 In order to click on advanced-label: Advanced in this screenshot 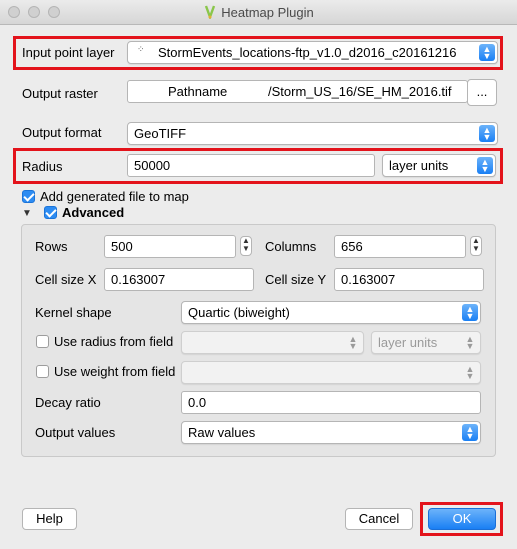, I will do `click(93, 212)`.